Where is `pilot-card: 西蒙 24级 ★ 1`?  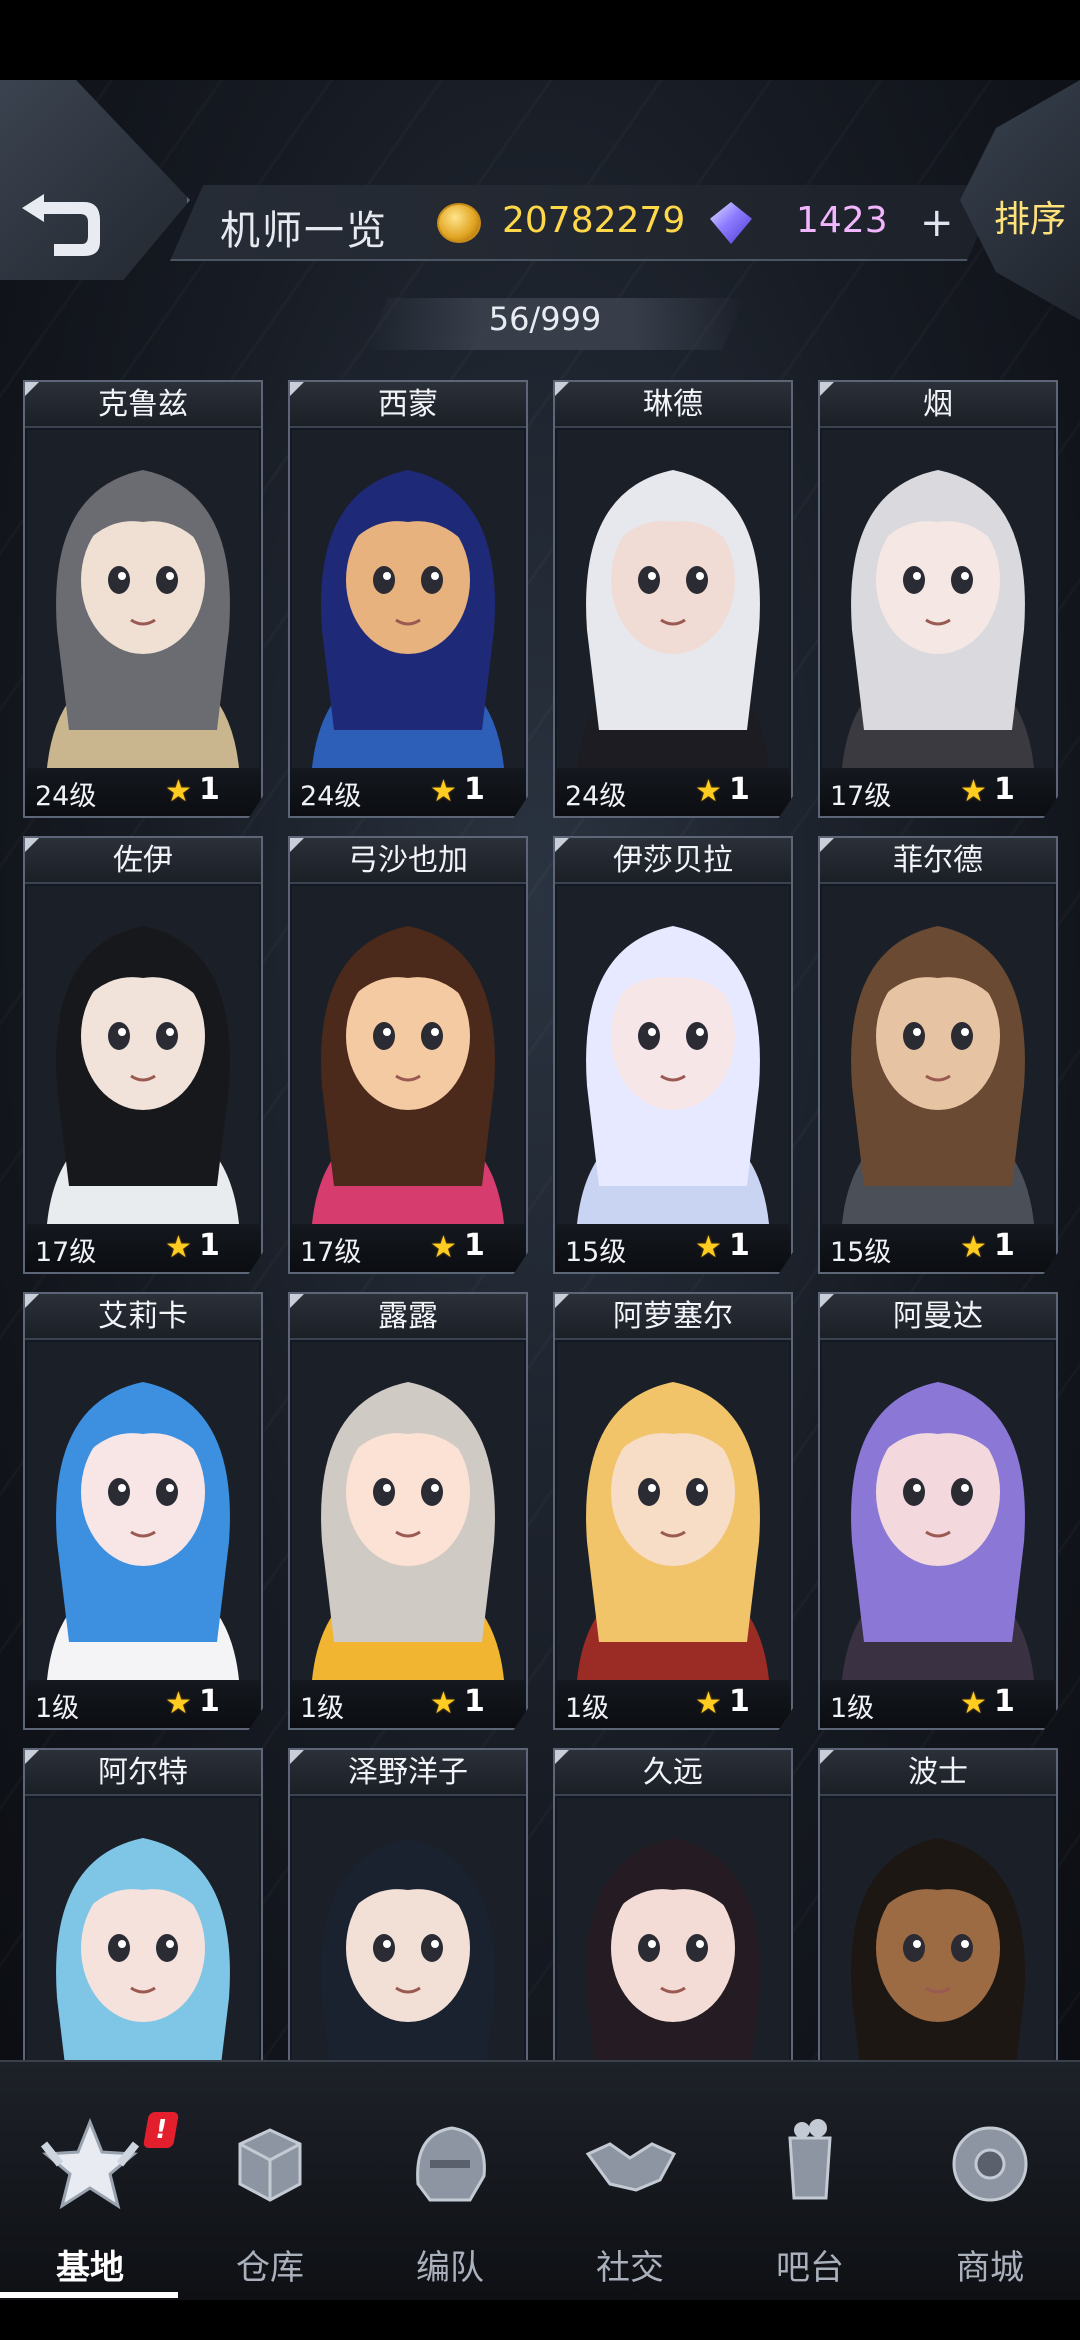 pilot-card: 西蒙 24级 ★ 1 is located at coordinates (408, 599).